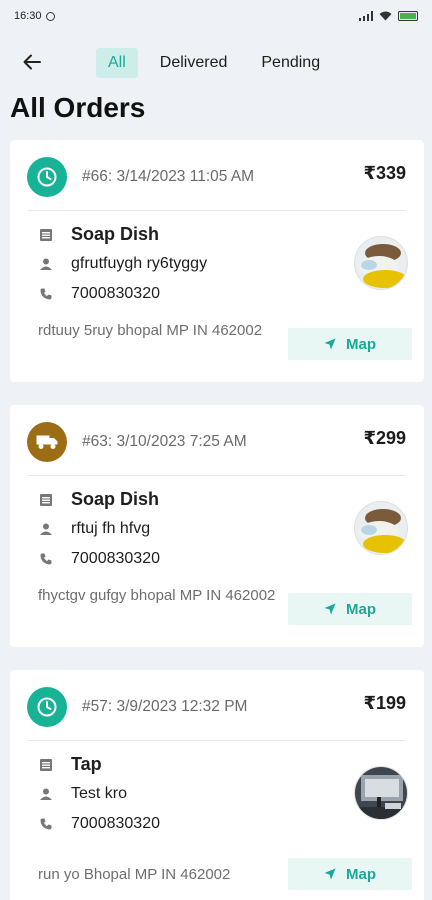 The image size is (432, 900). I want to click on delivery-address: fhyctgv gufgy bhopal MP IN 462002, so click(157, 595).